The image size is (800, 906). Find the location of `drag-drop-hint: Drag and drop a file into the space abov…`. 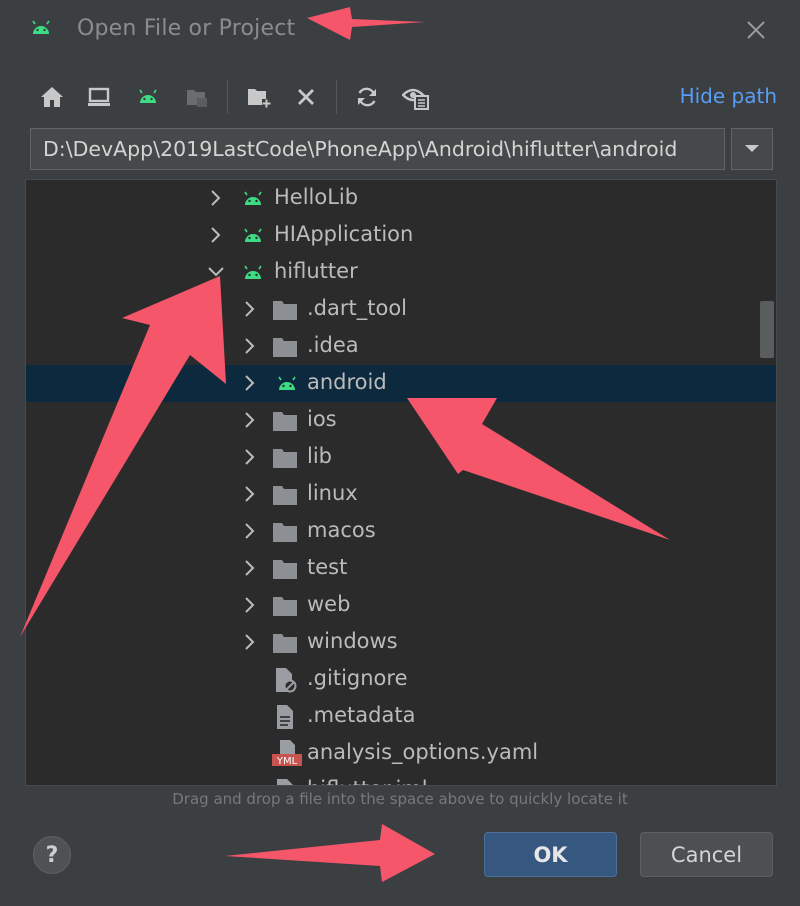

drag-drop-hint: Drag and drop a file into the space abov… is located at coordinates (400, 799).